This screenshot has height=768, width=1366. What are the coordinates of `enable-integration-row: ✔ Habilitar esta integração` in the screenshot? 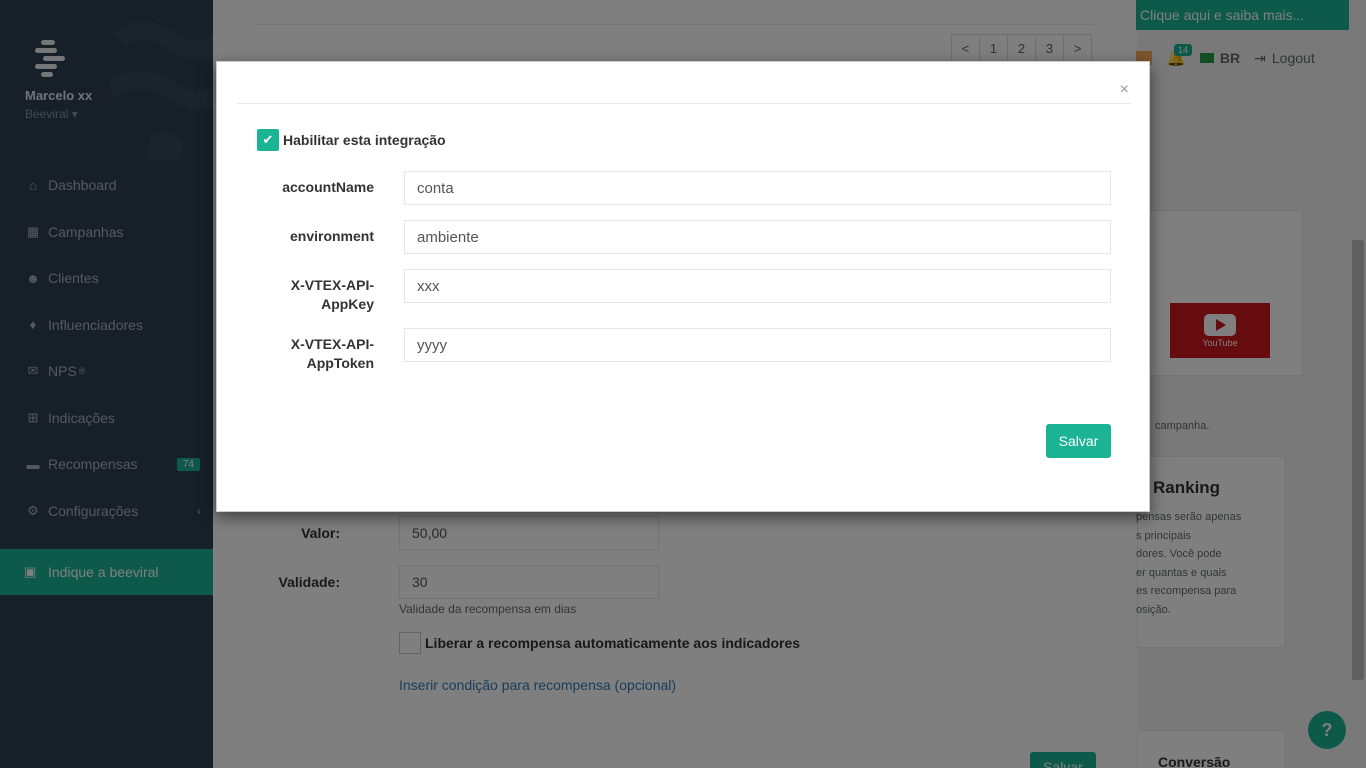 It's located at (351, 140).